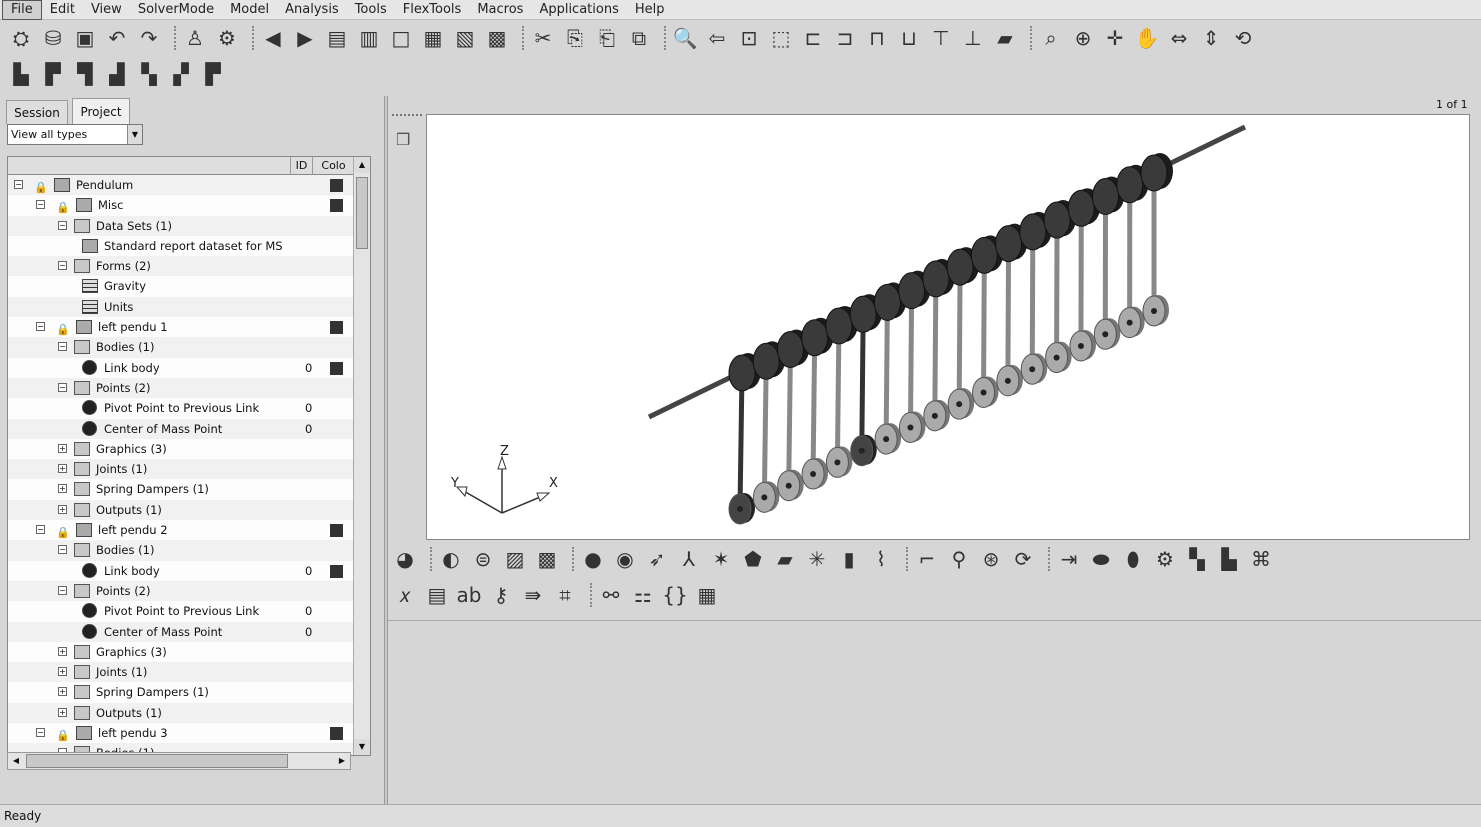  What do you see at coordinates (62, 10) in the screenshot?
I see `menu-edit: Edit` at bounding box center [62, 10].